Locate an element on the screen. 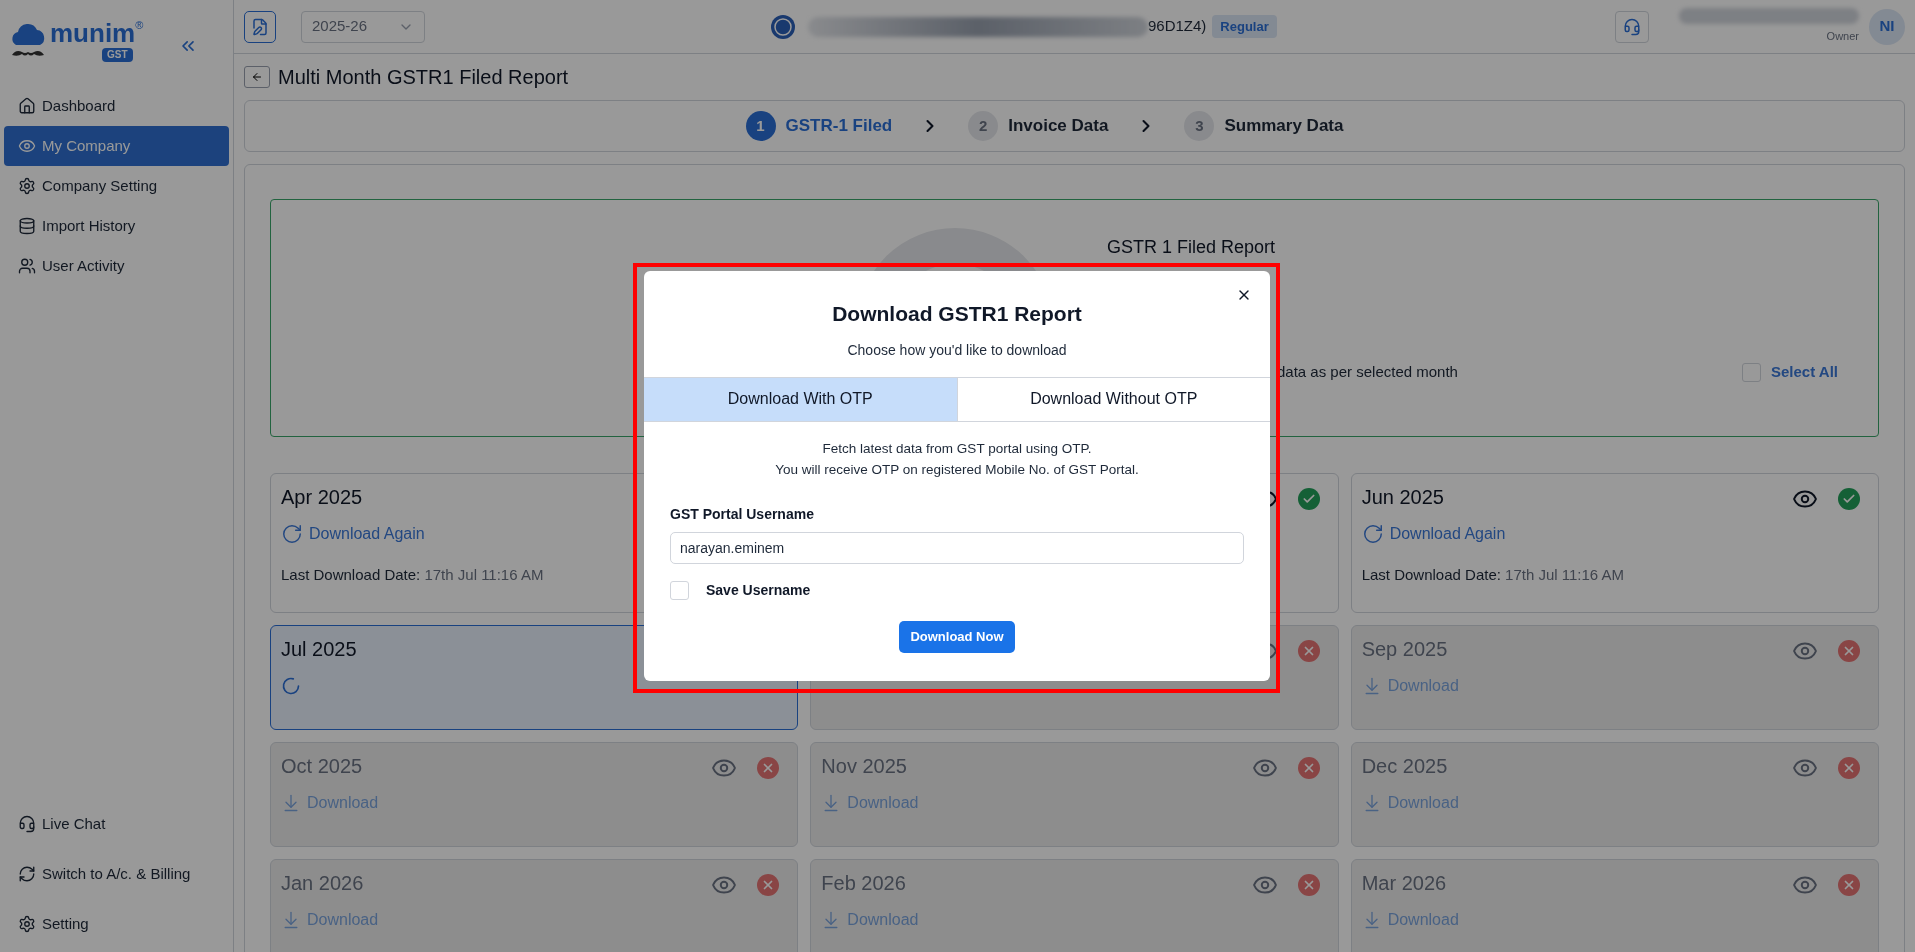  summary-title: GSTR 1 Filed Report is located at coordinates (1192, 247).